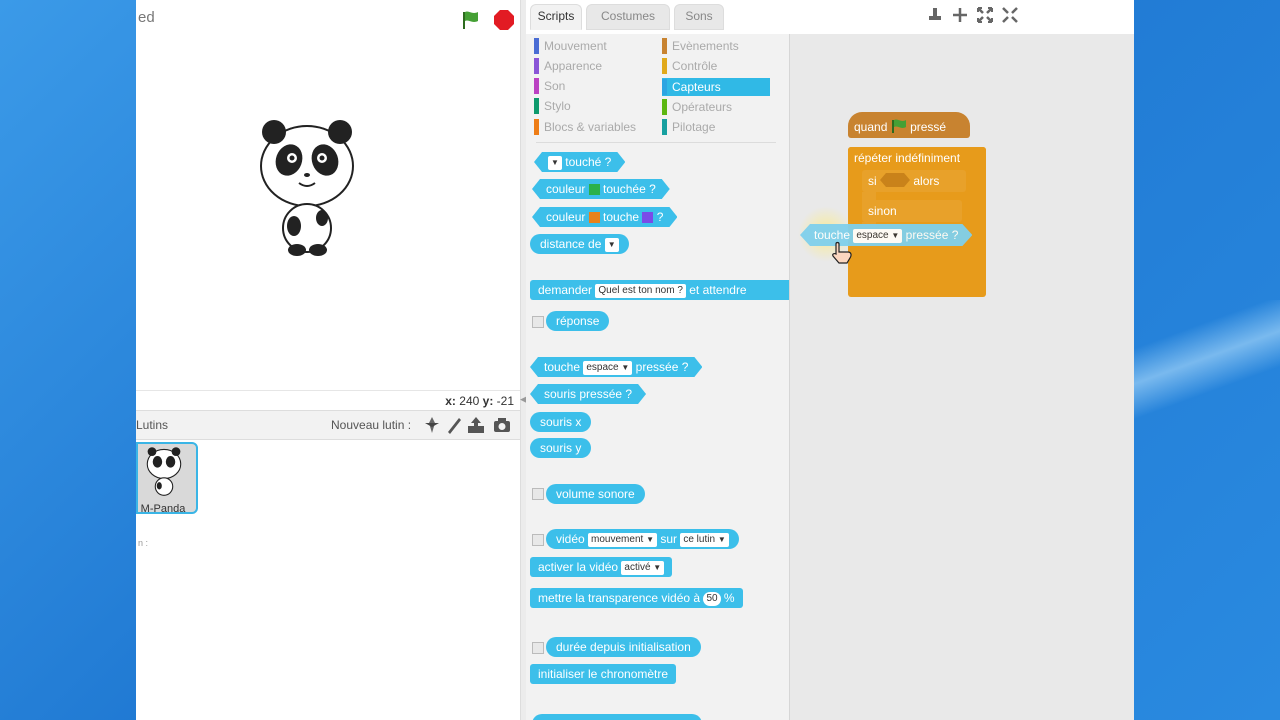  Describe the element at coordinates (538, 322) in the screenshot. I see `answer-checkbox` at that location.